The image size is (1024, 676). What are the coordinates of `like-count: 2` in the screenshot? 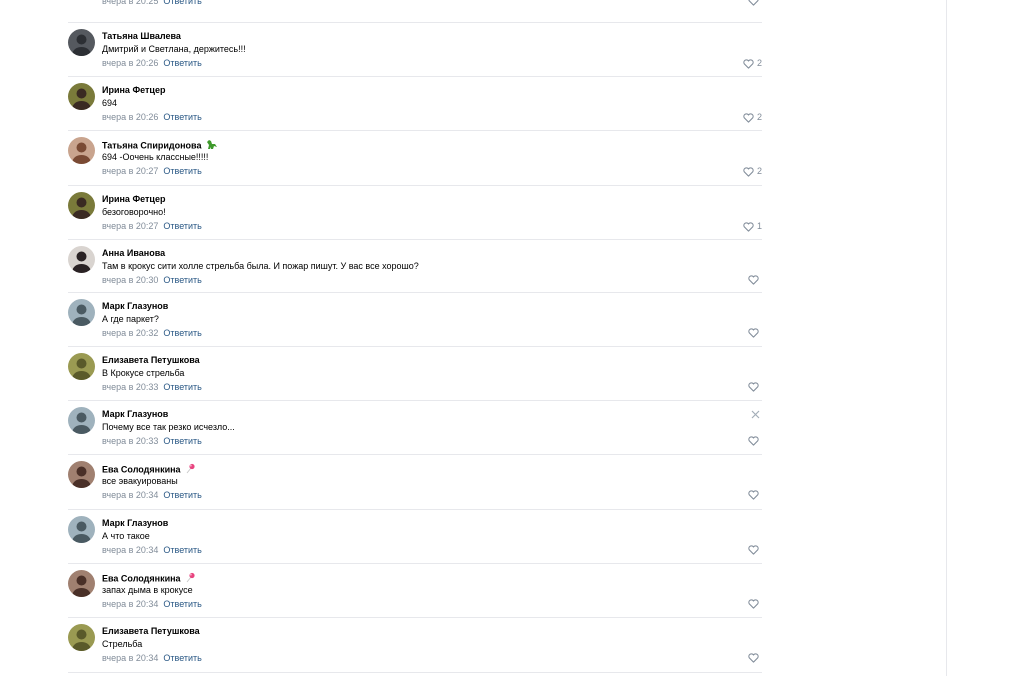 It's located at (759, 171).